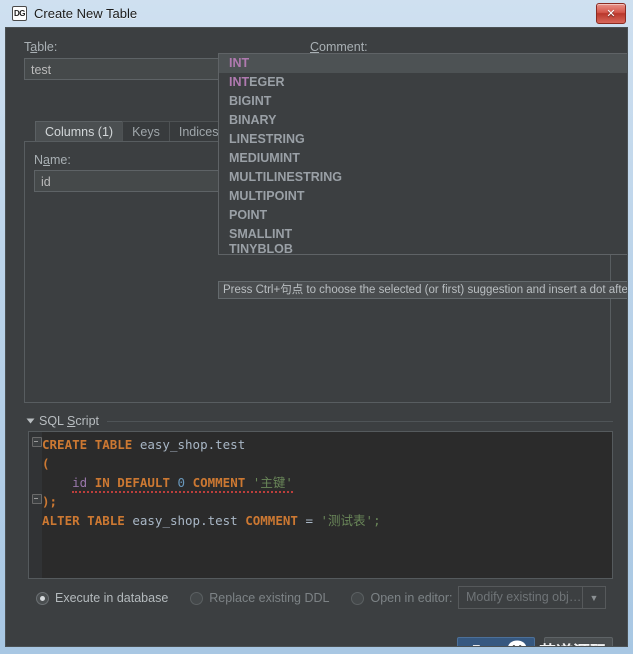  What do you see at coordinates (423, 139) in the screenshot?
I see `autocomplete-item: LINESTRING` at bounding box center [423, 139].